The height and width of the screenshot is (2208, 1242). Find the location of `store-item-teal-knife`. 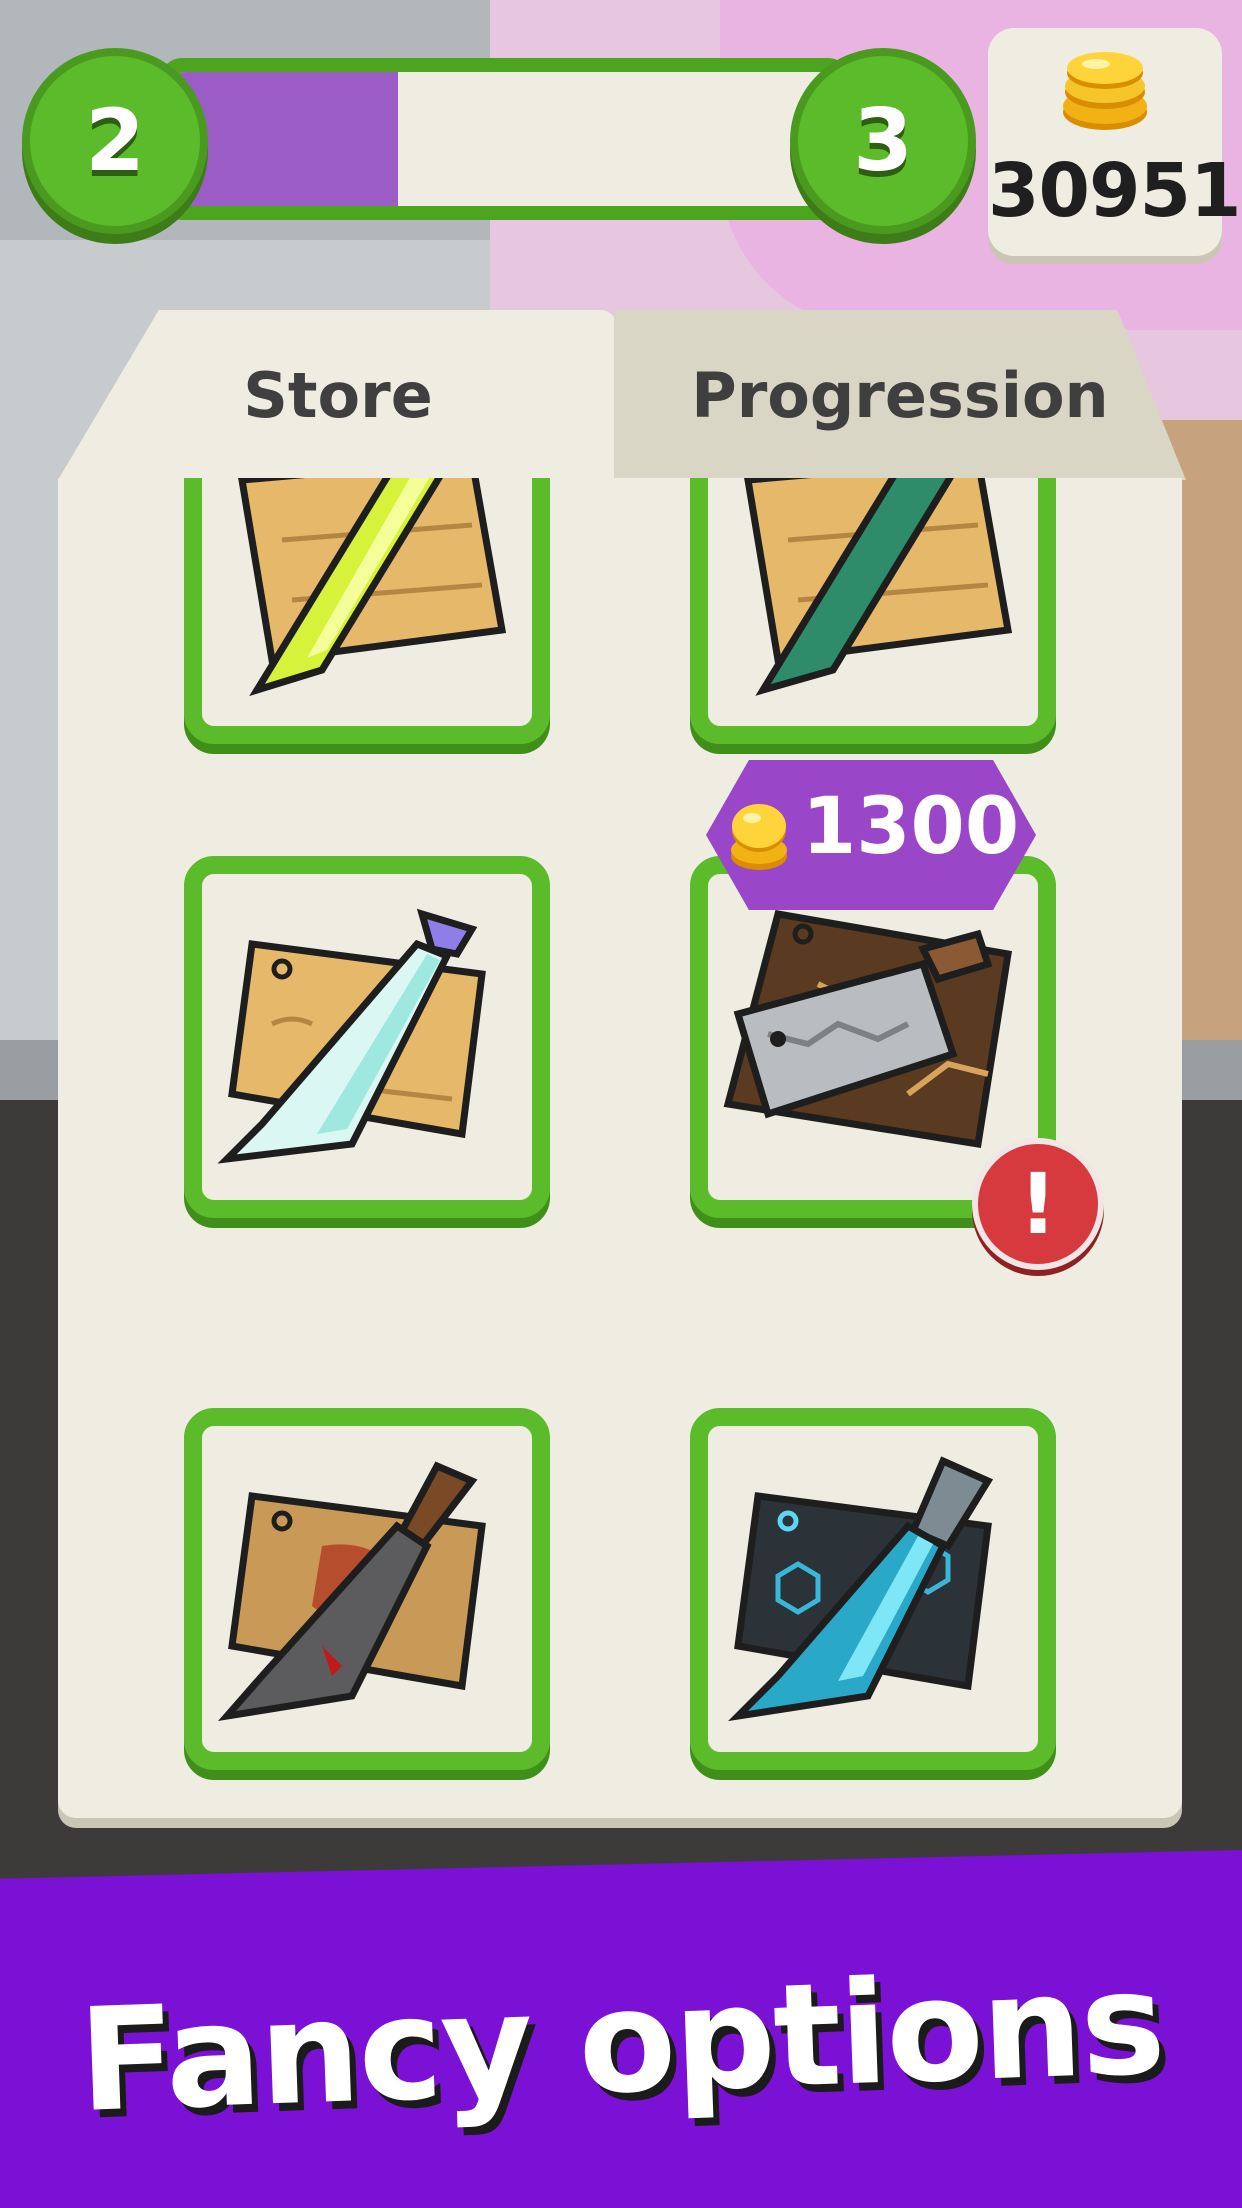

store-item-teal-knife is located at coordinates (873, 611).